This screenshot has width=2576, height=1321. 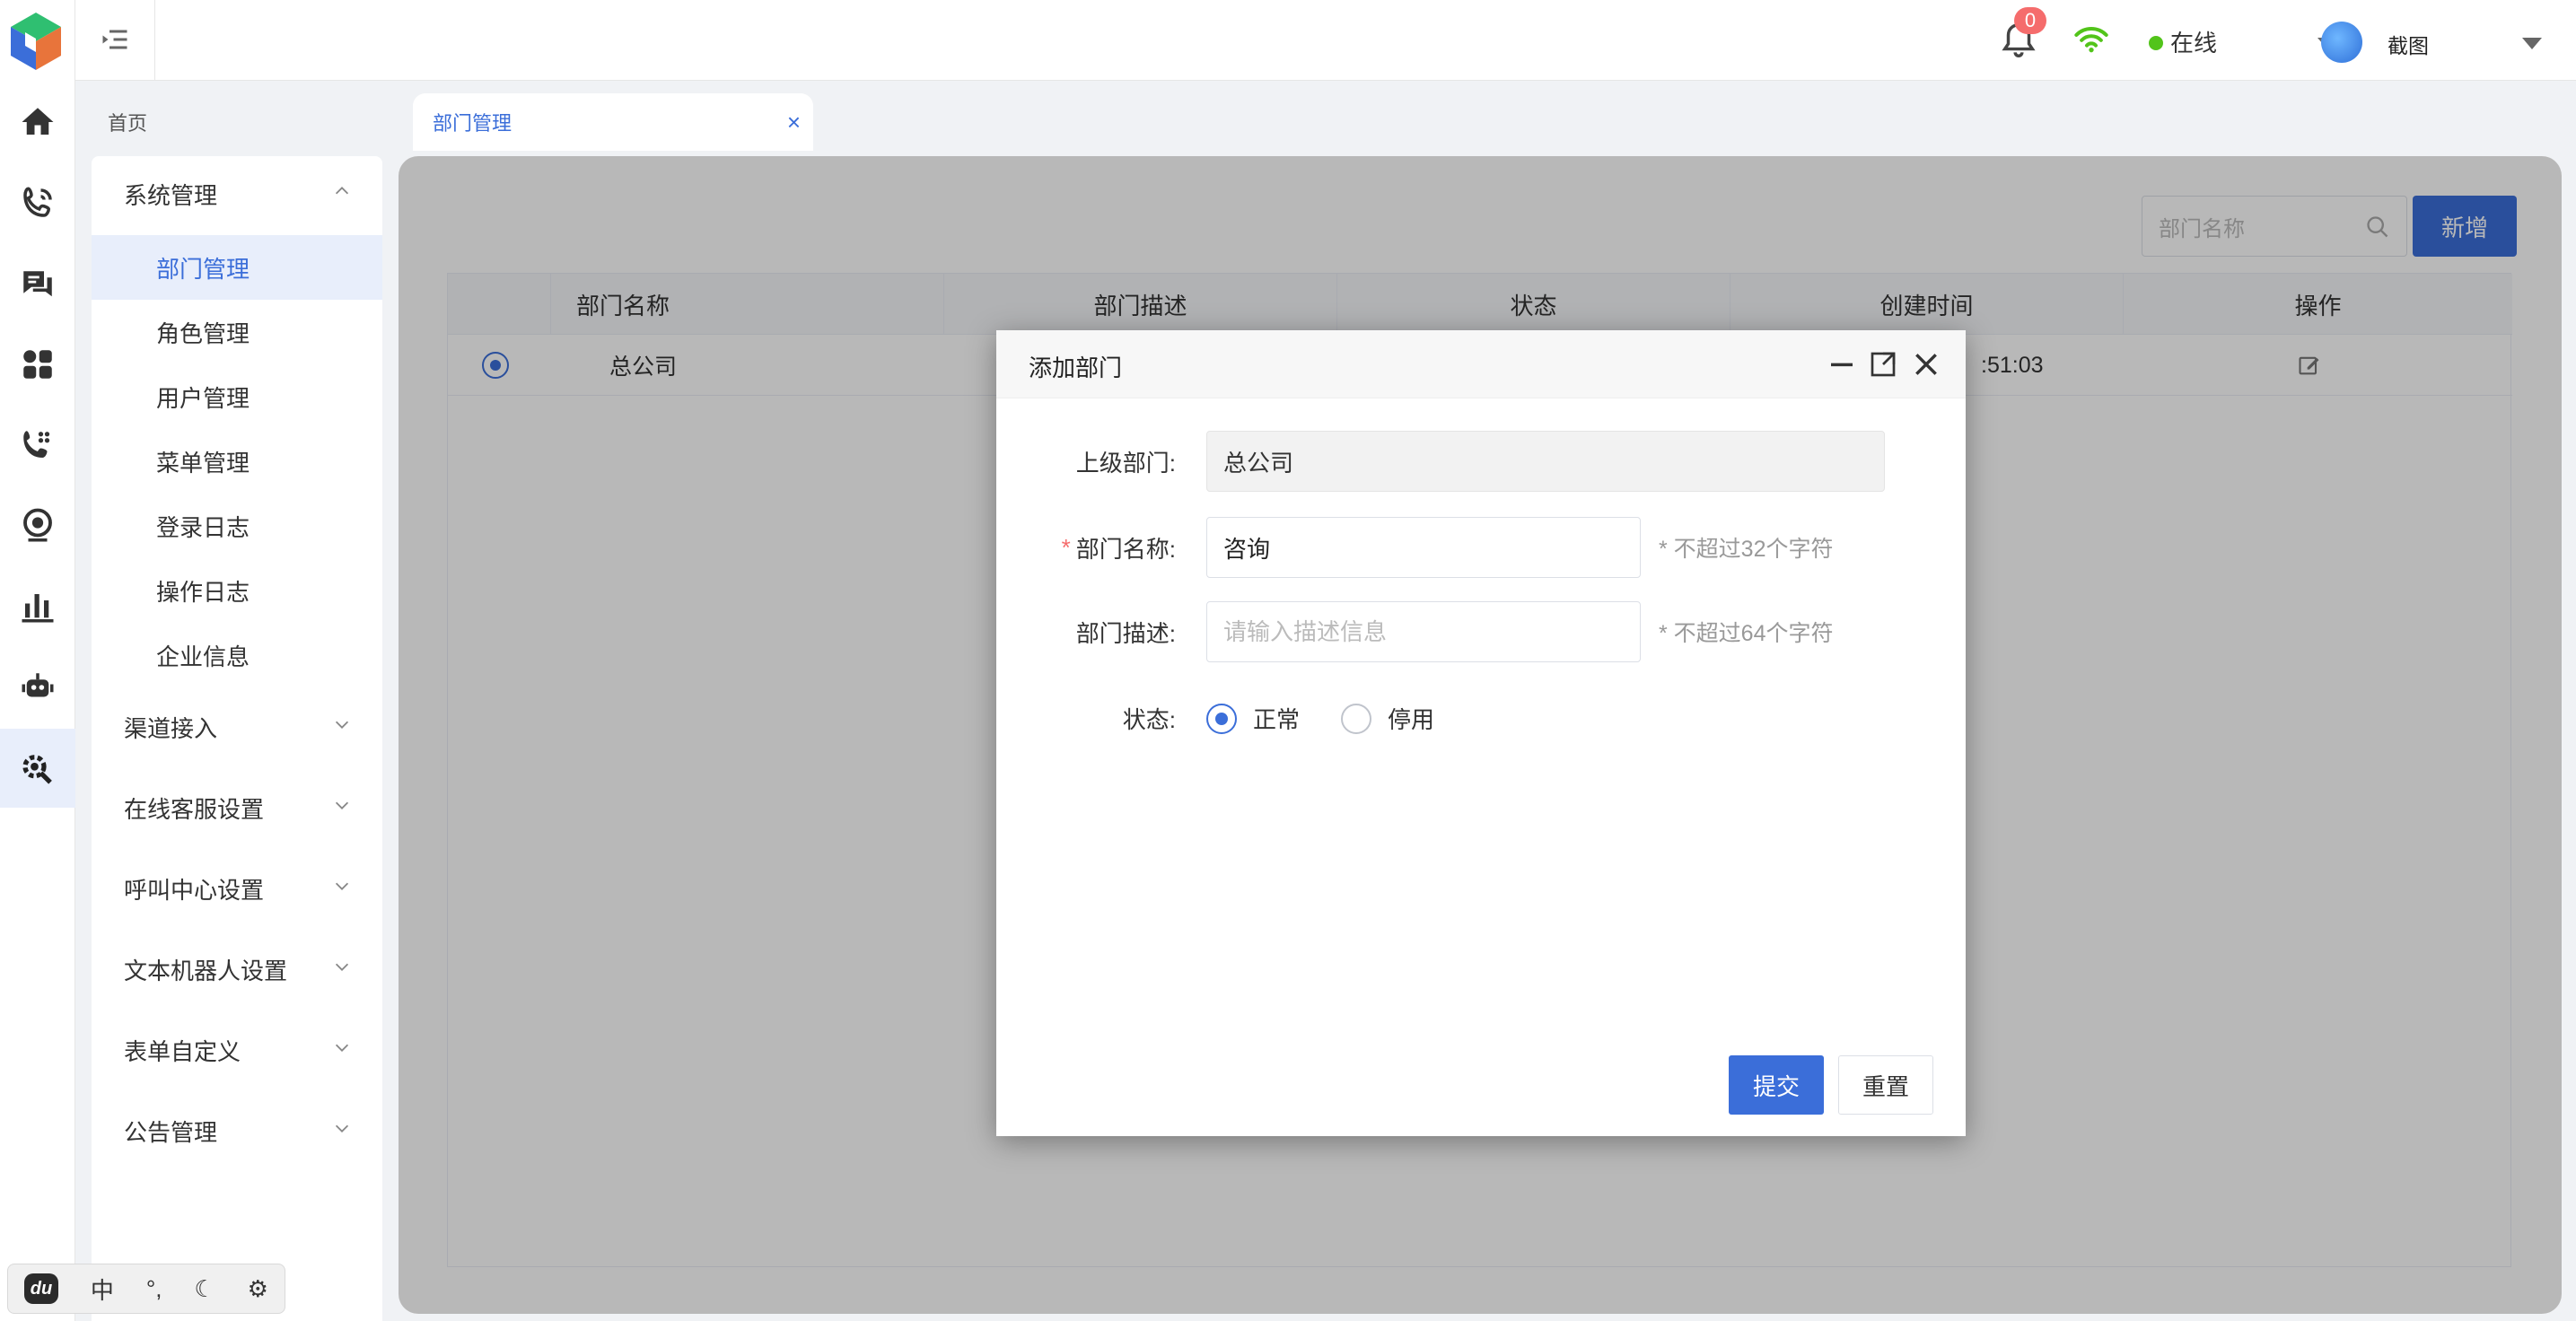 I want to click on status-radio-normal: 正常, so click(x=1253, y=718).